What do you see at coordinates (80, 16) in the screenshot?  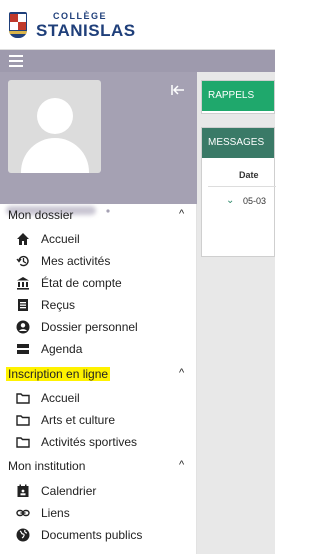 I see `brand-subtitle: COLLÈGE` at bounding box center [80, 16].